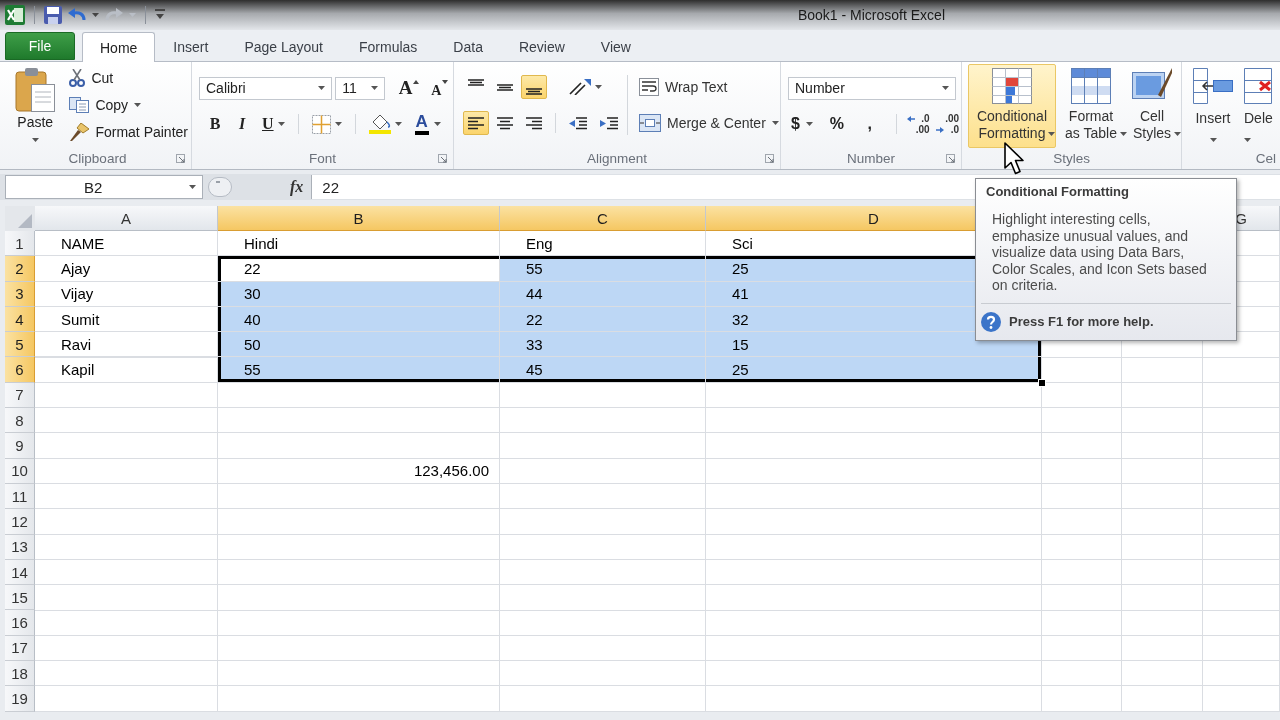 The width and height of the screenshot is (1280, 720). I want to click on number-format-field: Number, so click(872, 88).